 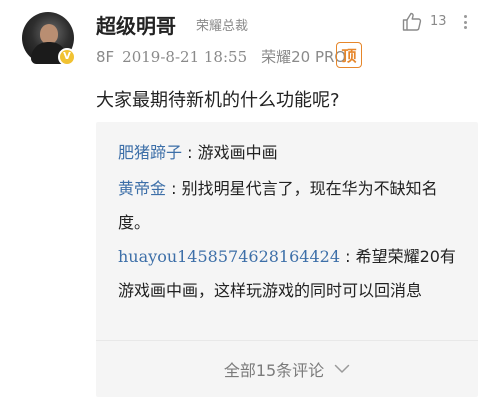 What do you see at coordinates (274, 370) in the screenshot?
I see `all-comments-label: 全部15条评论` at bounding box center [274, 370].